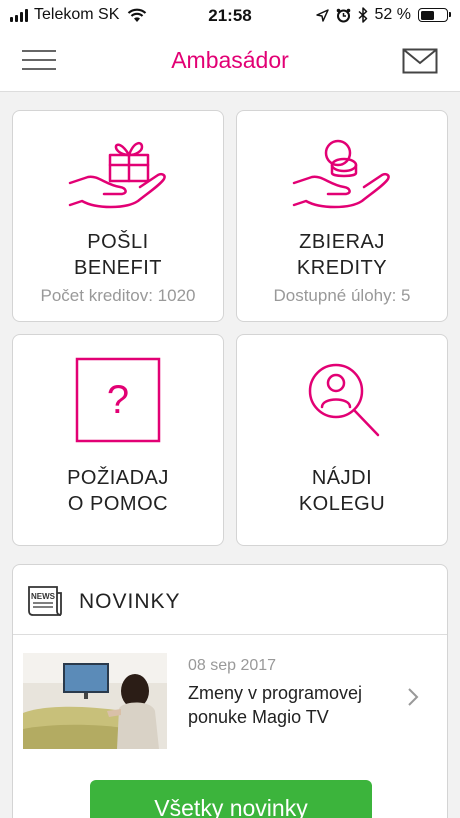 The height and width of the screenshot is (818, 460). Describe the element at coordinates (342, 268) in the screenshot. I see `tile-title-line2: KREDITY` at that location.